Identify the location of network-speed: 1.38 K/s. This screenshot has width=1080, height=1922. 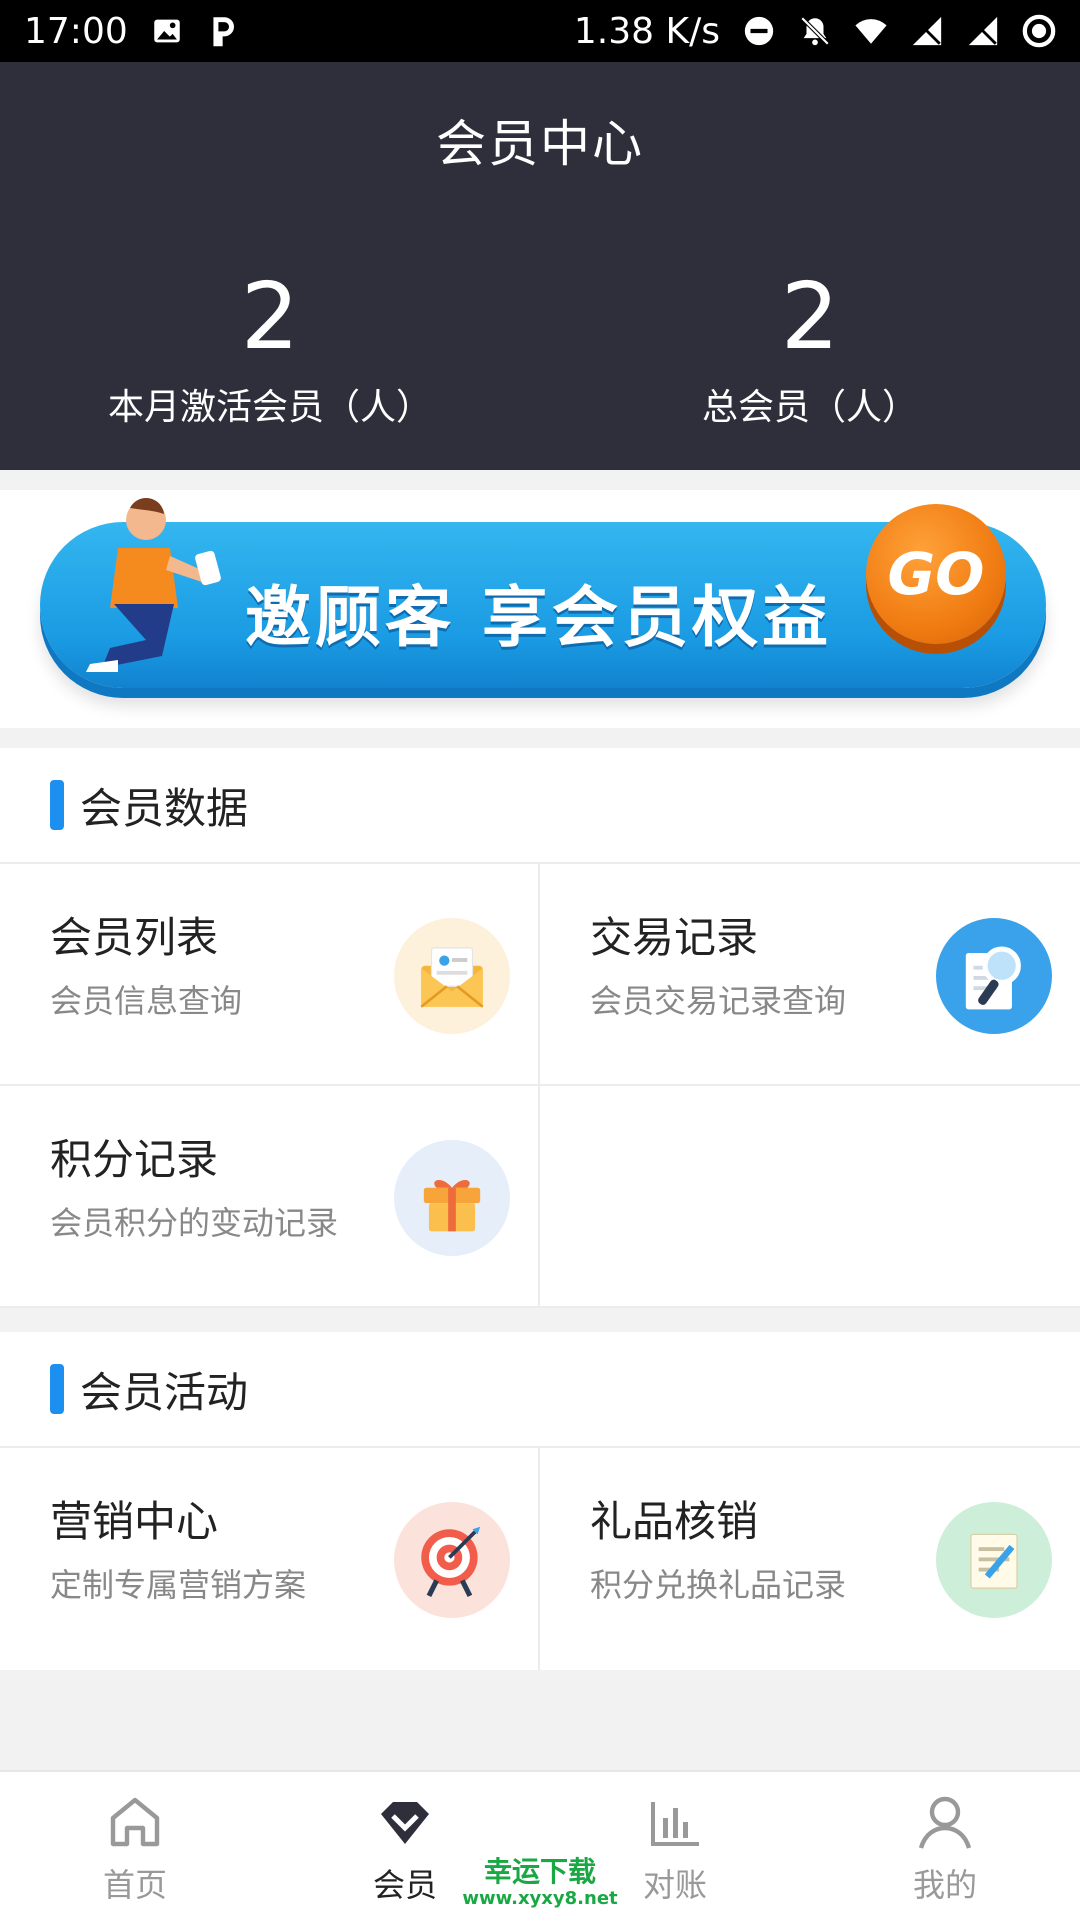
(646, 31).